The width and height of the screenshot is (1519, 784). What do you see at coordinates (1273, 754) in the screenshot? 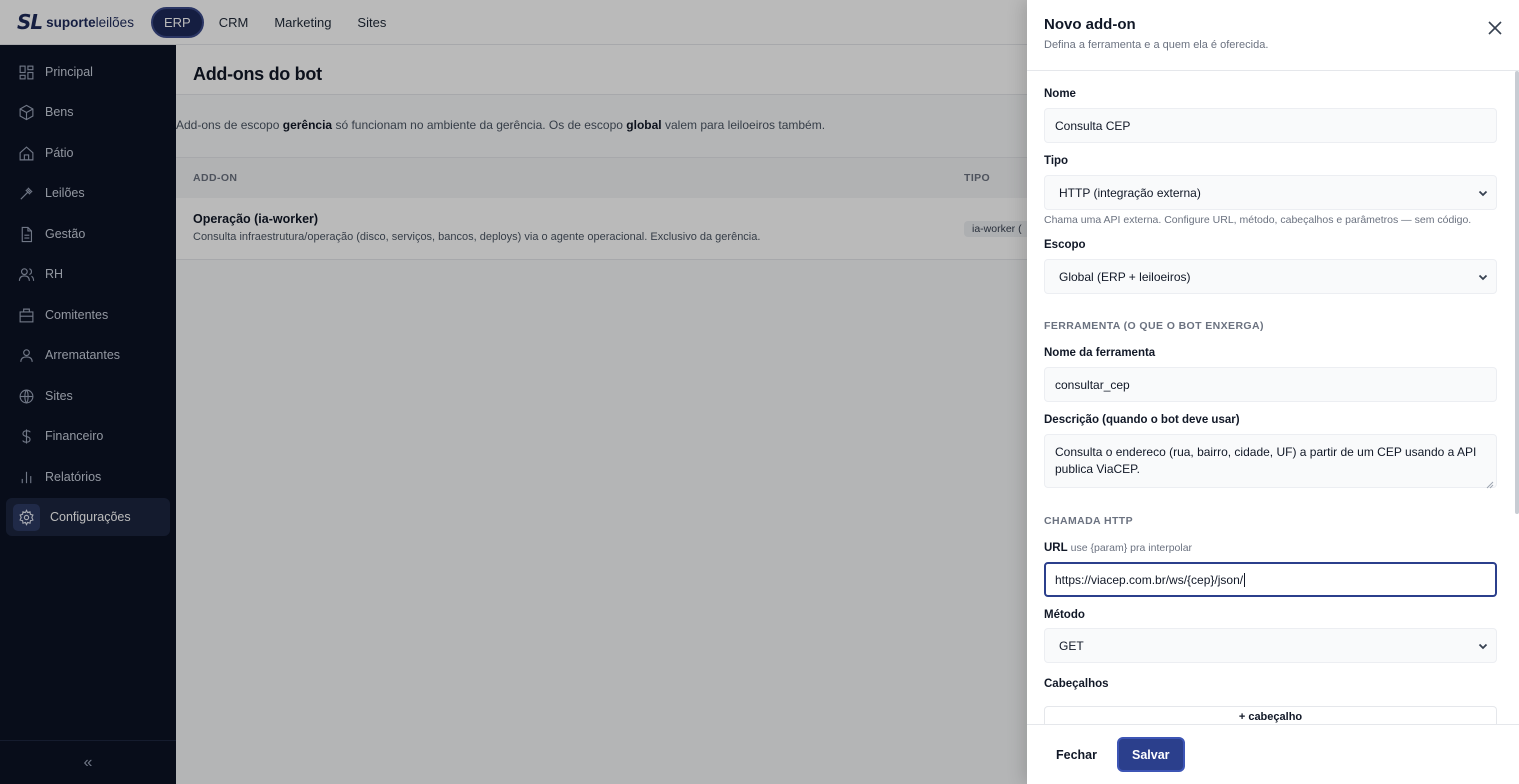
I see `drawer-footer: Fechar Salvar` at bounding box center [1273, 754].